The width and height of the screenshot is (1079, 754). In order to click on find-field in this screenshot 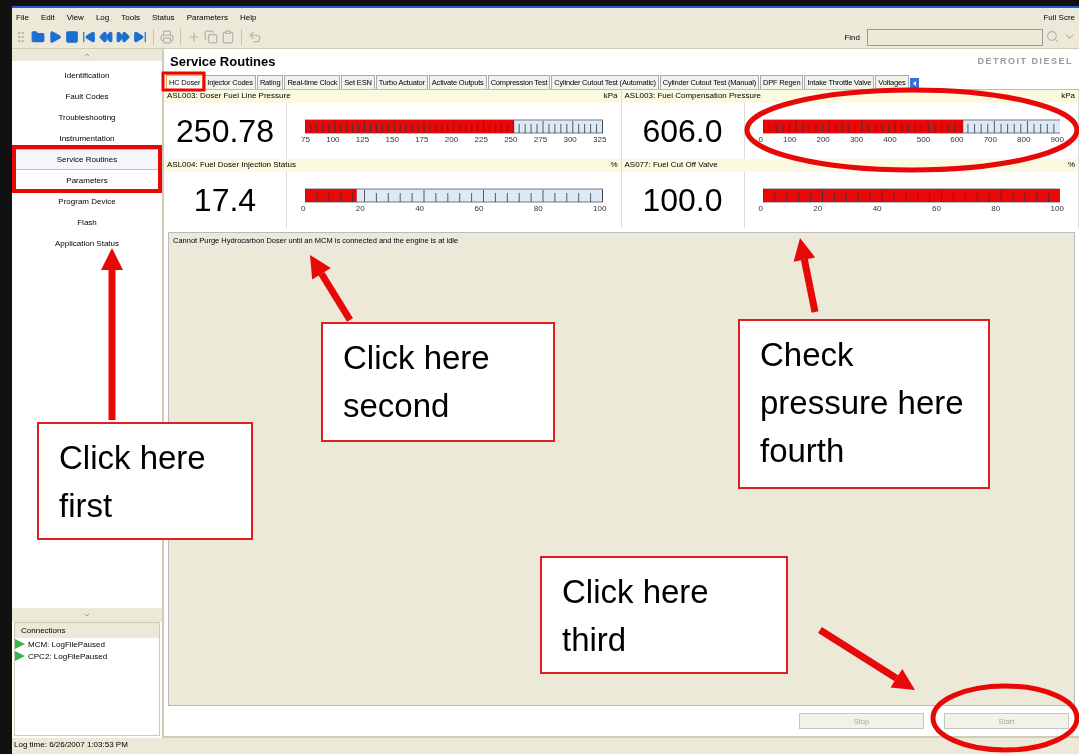, I will do `click(955, 37)`.